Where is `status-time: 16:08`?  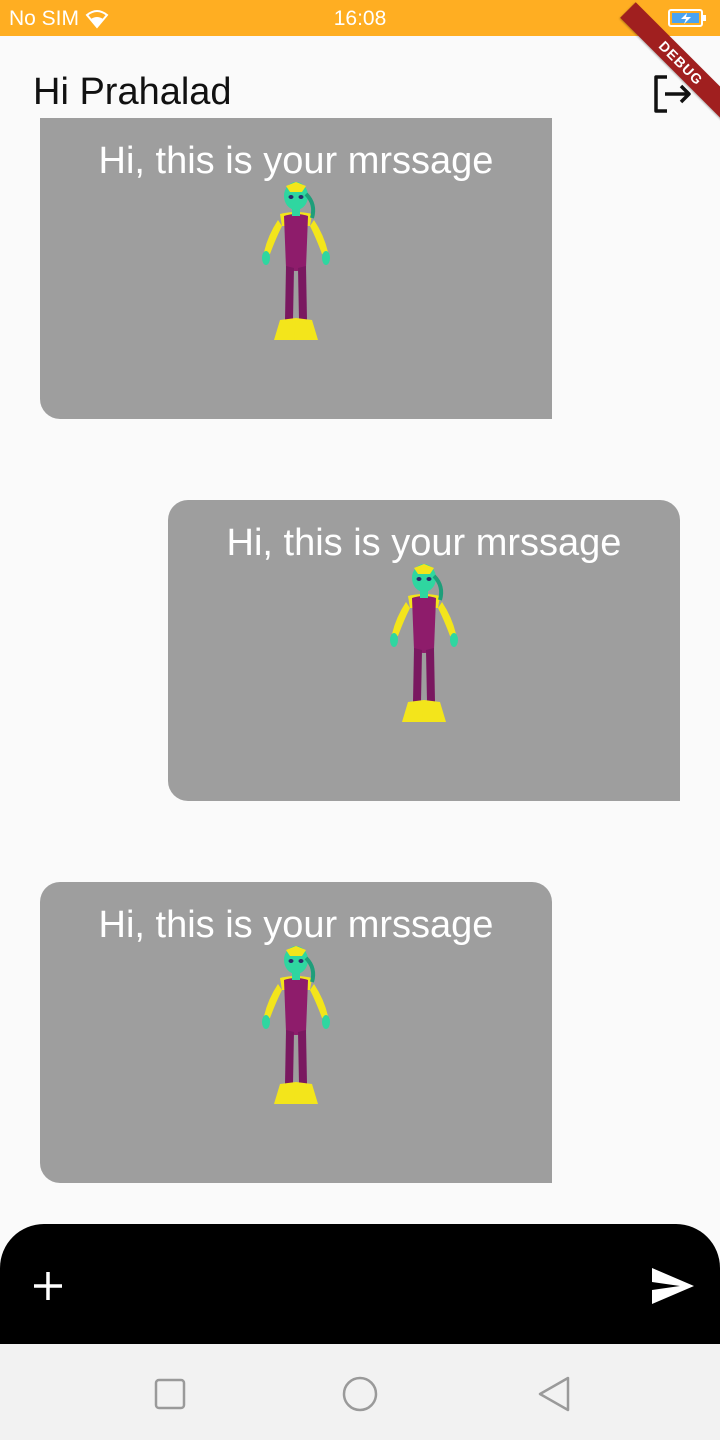
status-time: 16:08 is located at coordinates (360, 18).